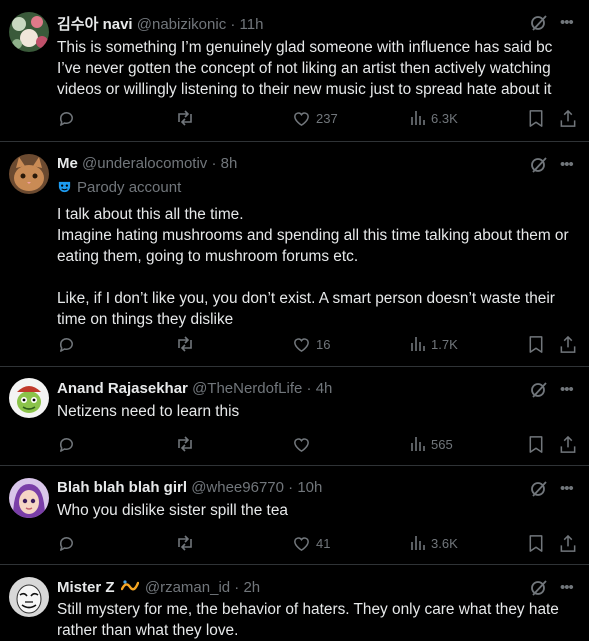 Image resolution: width=589 pixels, height=641 pixels. I want to click on tweet-time: 10h, so click(309, 487).